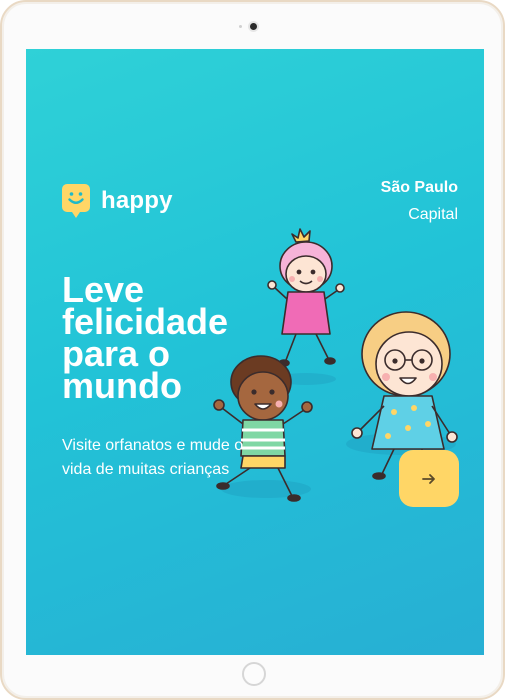 This screenshot has height=700, width=505. I want to click on brand-logo: happy, so click(117, 201).